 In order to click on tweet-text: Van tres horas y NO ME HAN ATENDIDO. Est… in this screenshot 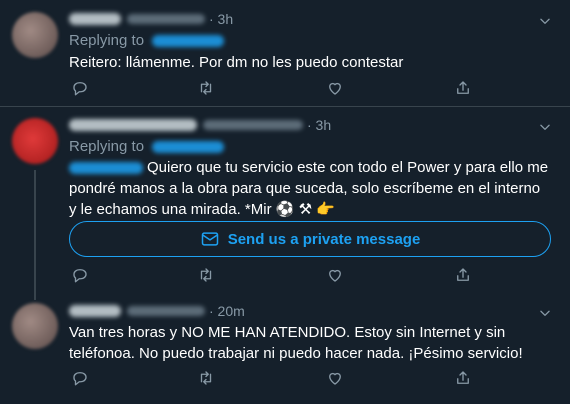, I will do `click(296, 343)`.